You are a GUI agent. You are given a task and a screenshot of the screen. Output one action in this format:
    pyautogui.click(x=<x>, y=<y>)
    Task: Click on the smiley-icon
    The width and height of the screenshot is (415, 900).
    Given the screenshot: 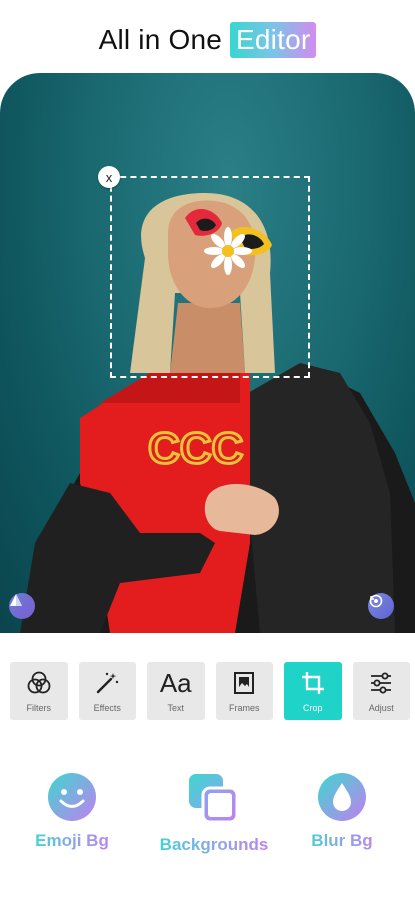 What is the action you would take?
    pyautogui.click(x=72, y=797)
    